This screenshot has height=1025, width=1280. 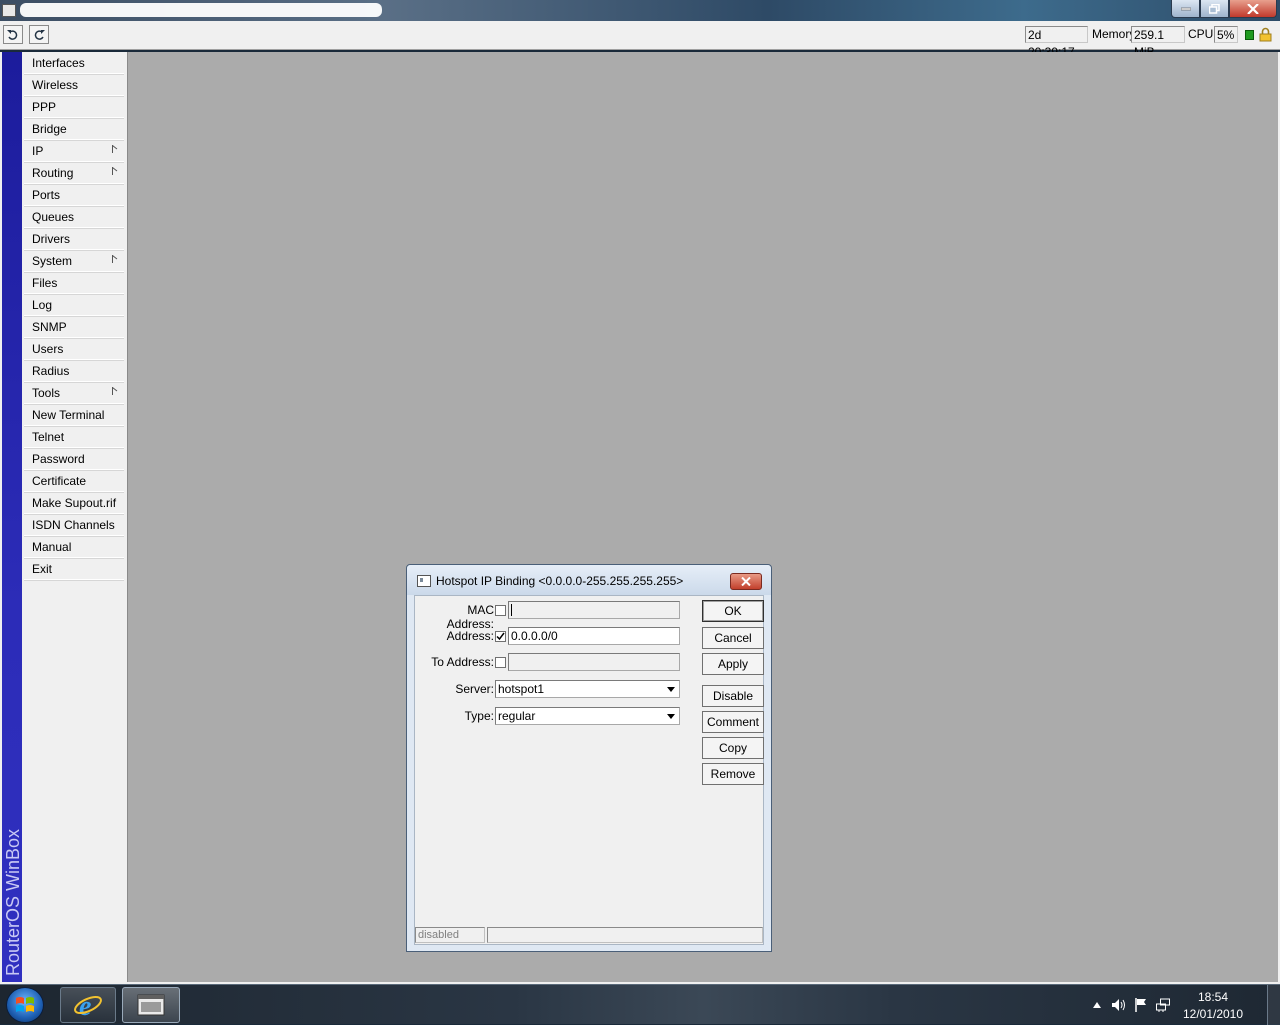 I want to click on dialog-window-icon, so click(x=424, y=581).